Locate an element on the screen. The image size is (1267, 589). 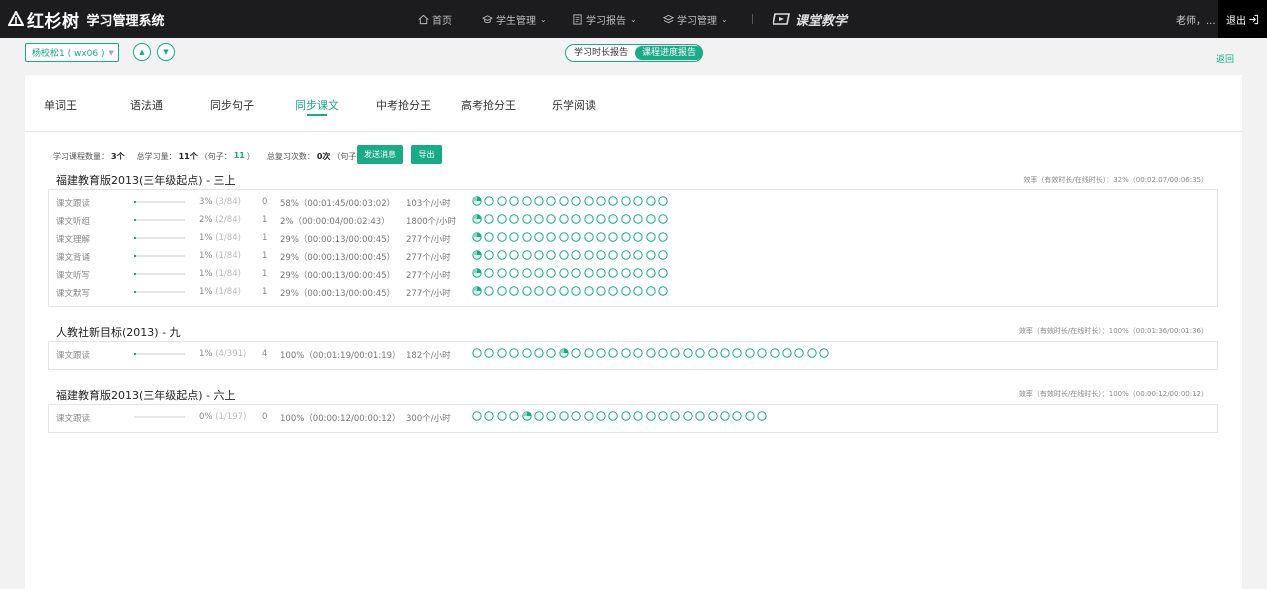
tab-sync-sentence: 同步句子 is located at coordinates (232, 105).